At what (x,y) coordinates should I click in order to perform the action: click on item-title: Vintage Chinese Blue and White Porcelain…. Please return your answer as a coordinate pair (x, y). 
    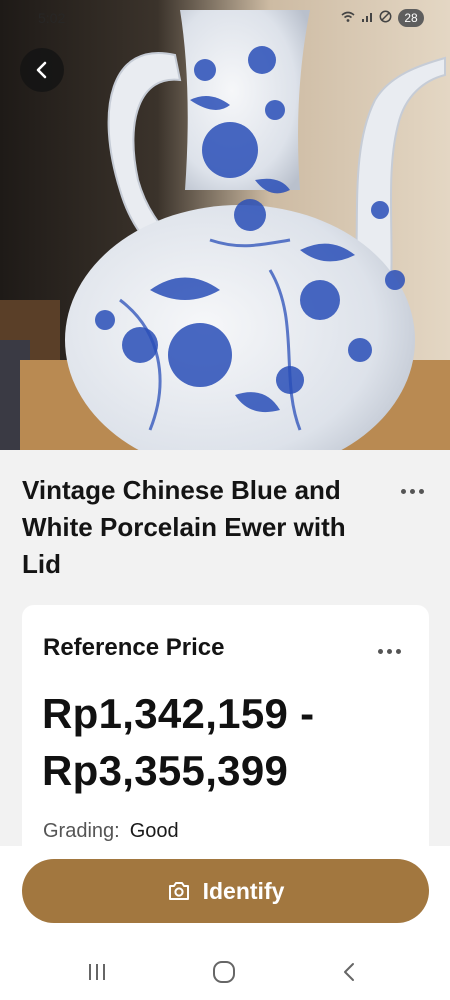
    Looking at the image, I should click on (184, 527).